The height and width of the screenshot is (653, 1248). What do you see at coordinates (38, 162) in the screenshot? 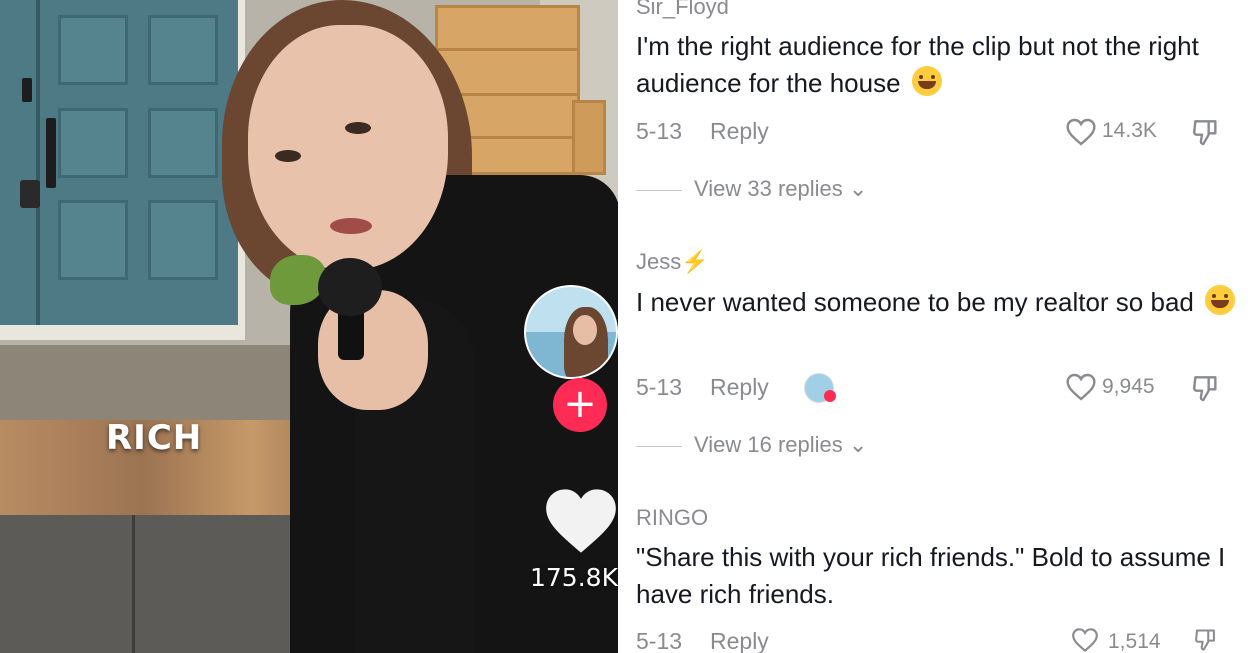
I see `door-gap` at bounding box center [38, 162].